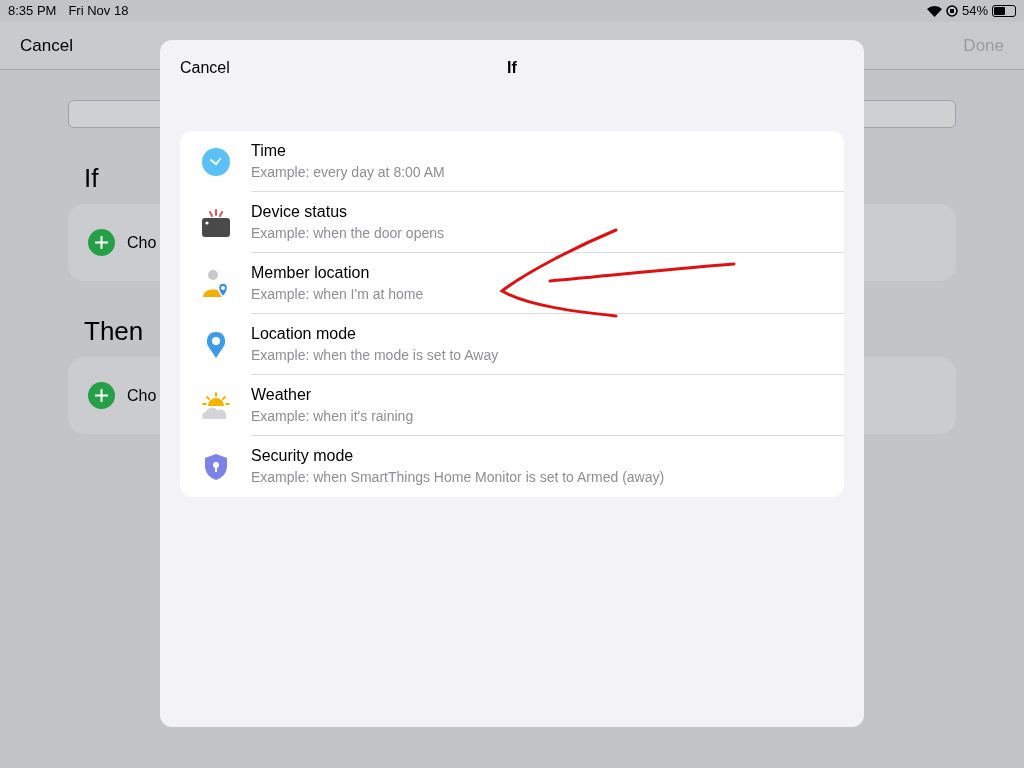  What do you see at coordinates (114, 331) in the screenshot?
I see `section-heading: Then` at bounding box center [114, 331].